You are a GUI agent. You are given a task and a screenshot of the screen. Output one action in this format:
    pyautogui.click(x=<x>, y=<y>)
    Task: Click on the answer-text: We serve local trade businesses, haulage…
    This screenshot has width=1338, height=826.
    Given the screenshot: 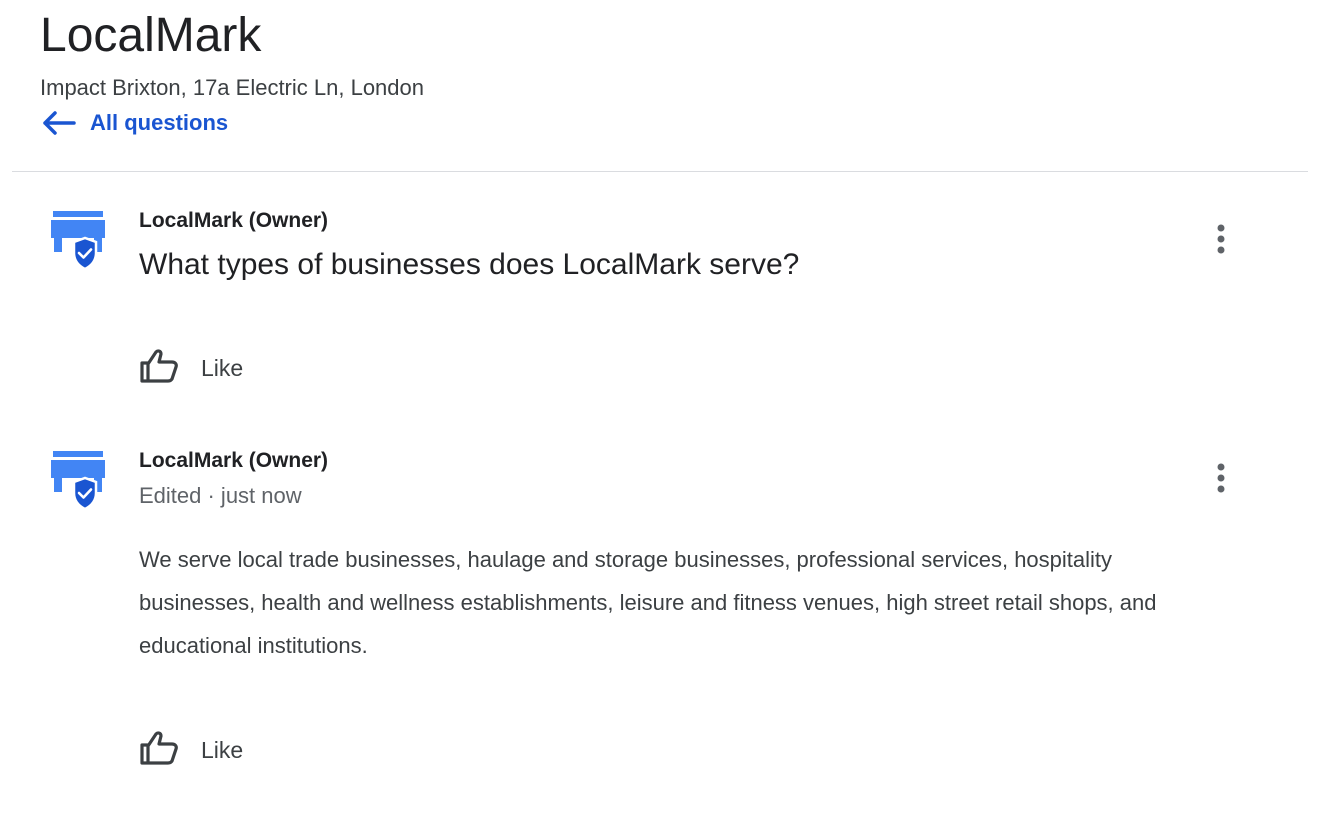 What is the action you would take?
    pyautogui.click(x=648, y=602)
    